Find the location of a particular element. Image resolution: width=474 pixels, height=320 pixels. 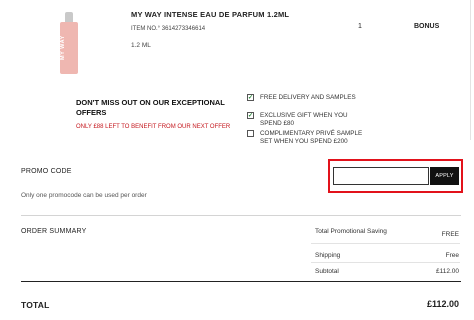

product-image: MY WAY is located at coordinates (69, 43).